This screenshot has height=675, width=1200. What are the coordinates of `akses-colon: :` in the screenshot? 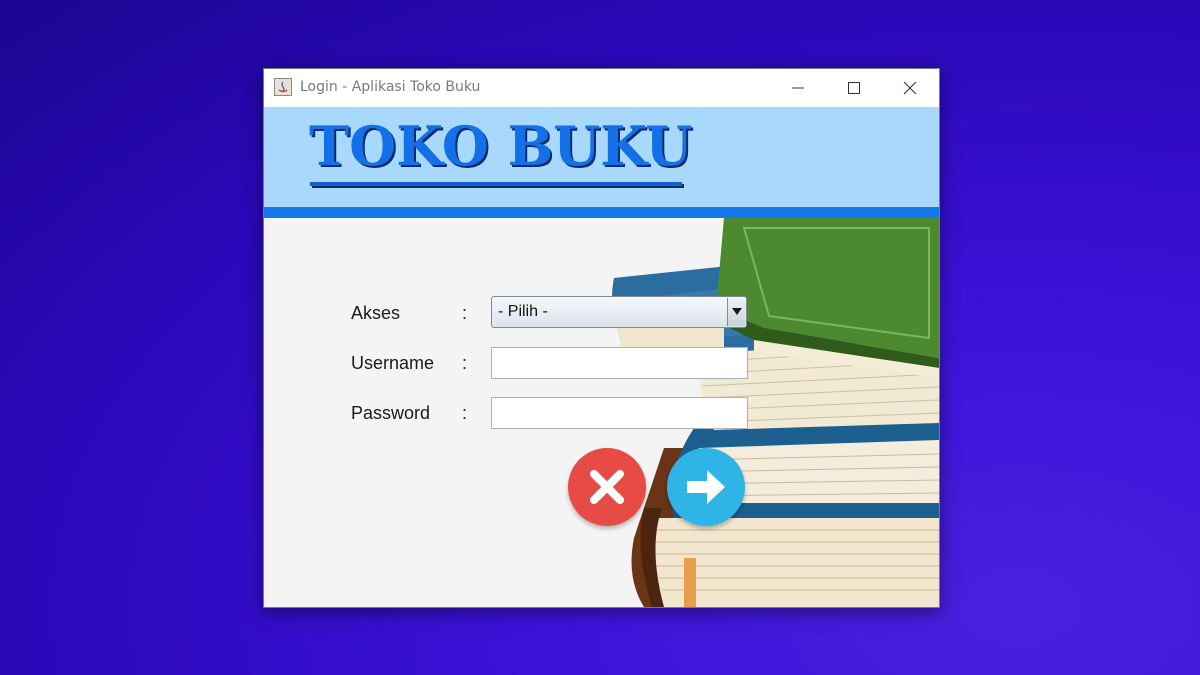 It's located at (465, 313).